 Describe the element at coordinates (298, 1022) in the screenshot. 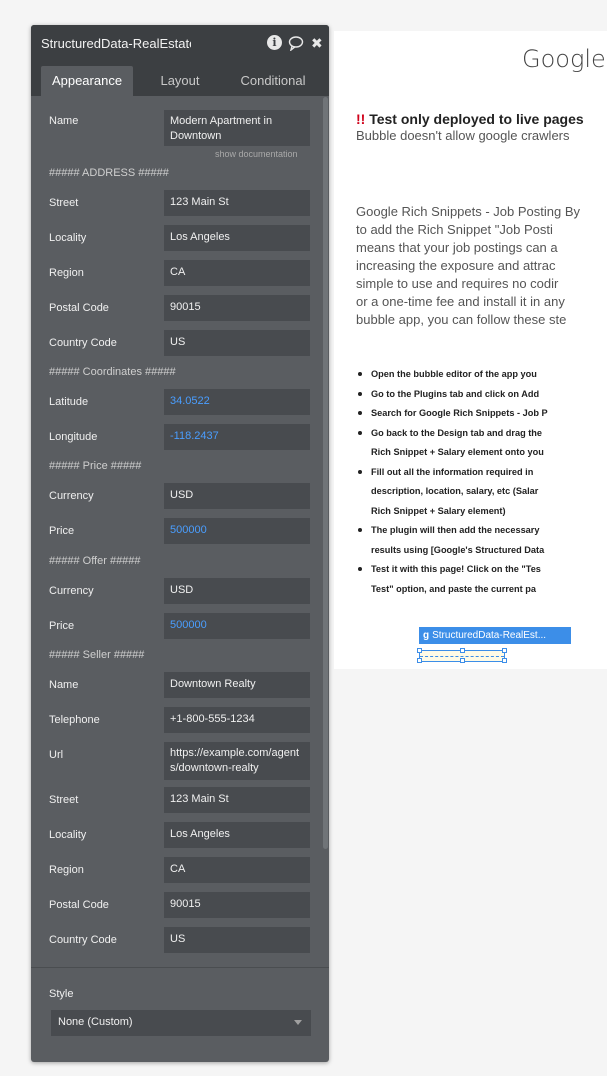

I see `chevron-down-icon` at that location.